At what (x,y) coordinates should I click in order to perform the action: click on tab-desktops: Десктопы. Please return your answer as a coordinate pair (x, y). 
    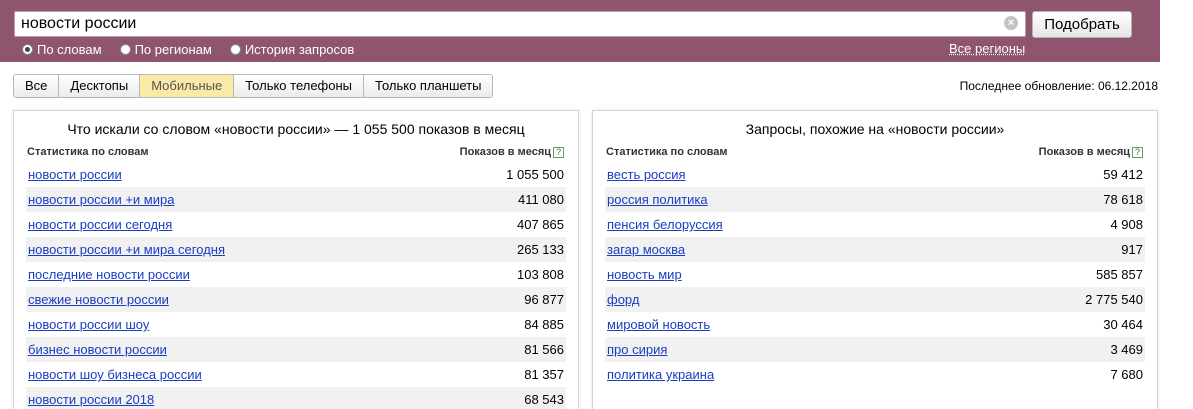
    Looking at the image, I should click on (100, 86).